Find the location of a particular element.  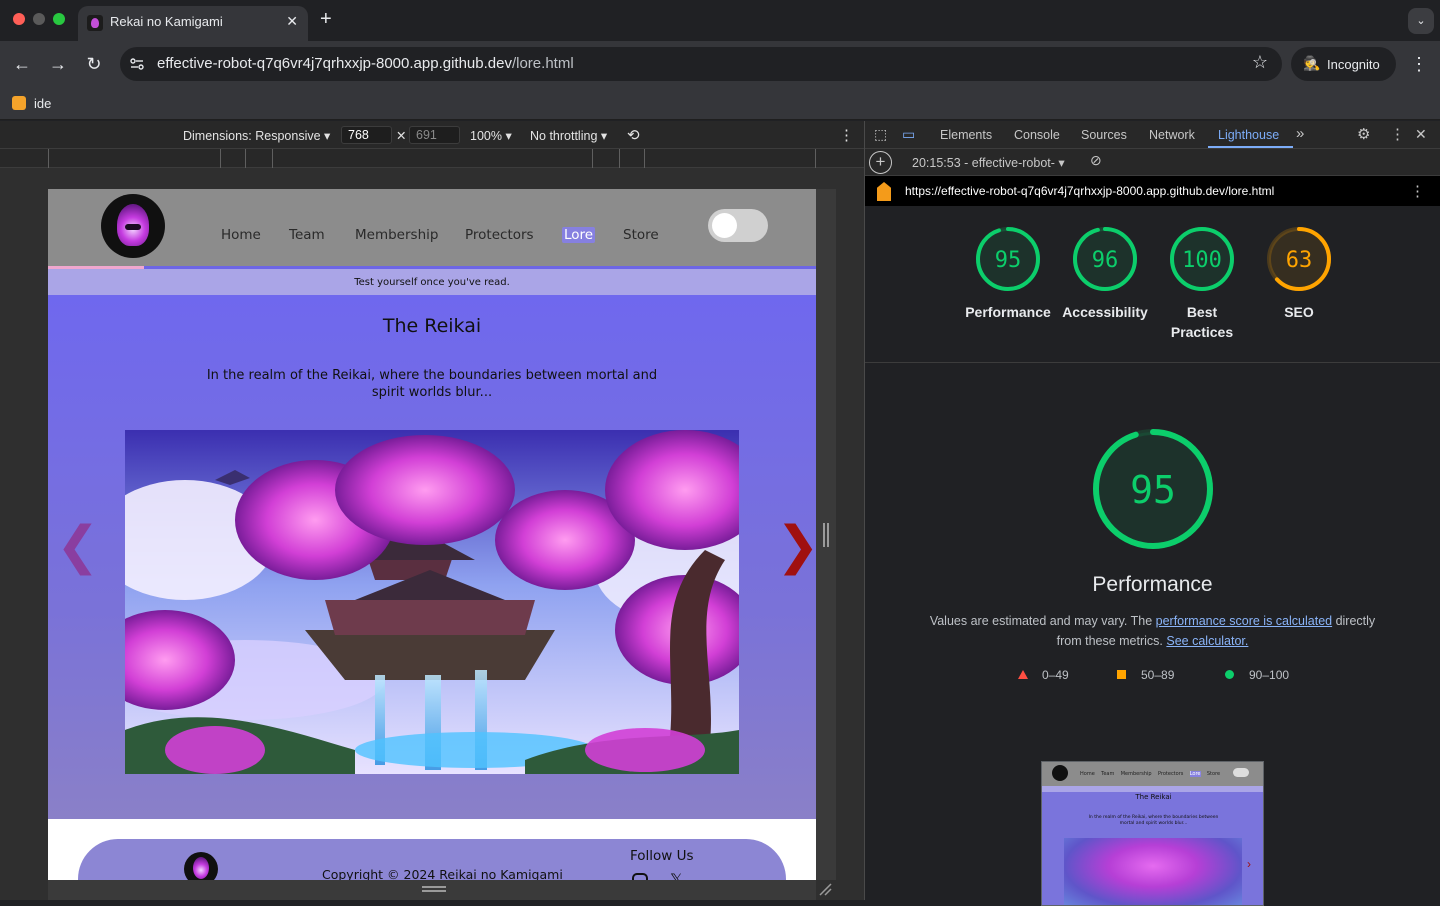

thumb-toggle is located at coordinates (1241, 772).